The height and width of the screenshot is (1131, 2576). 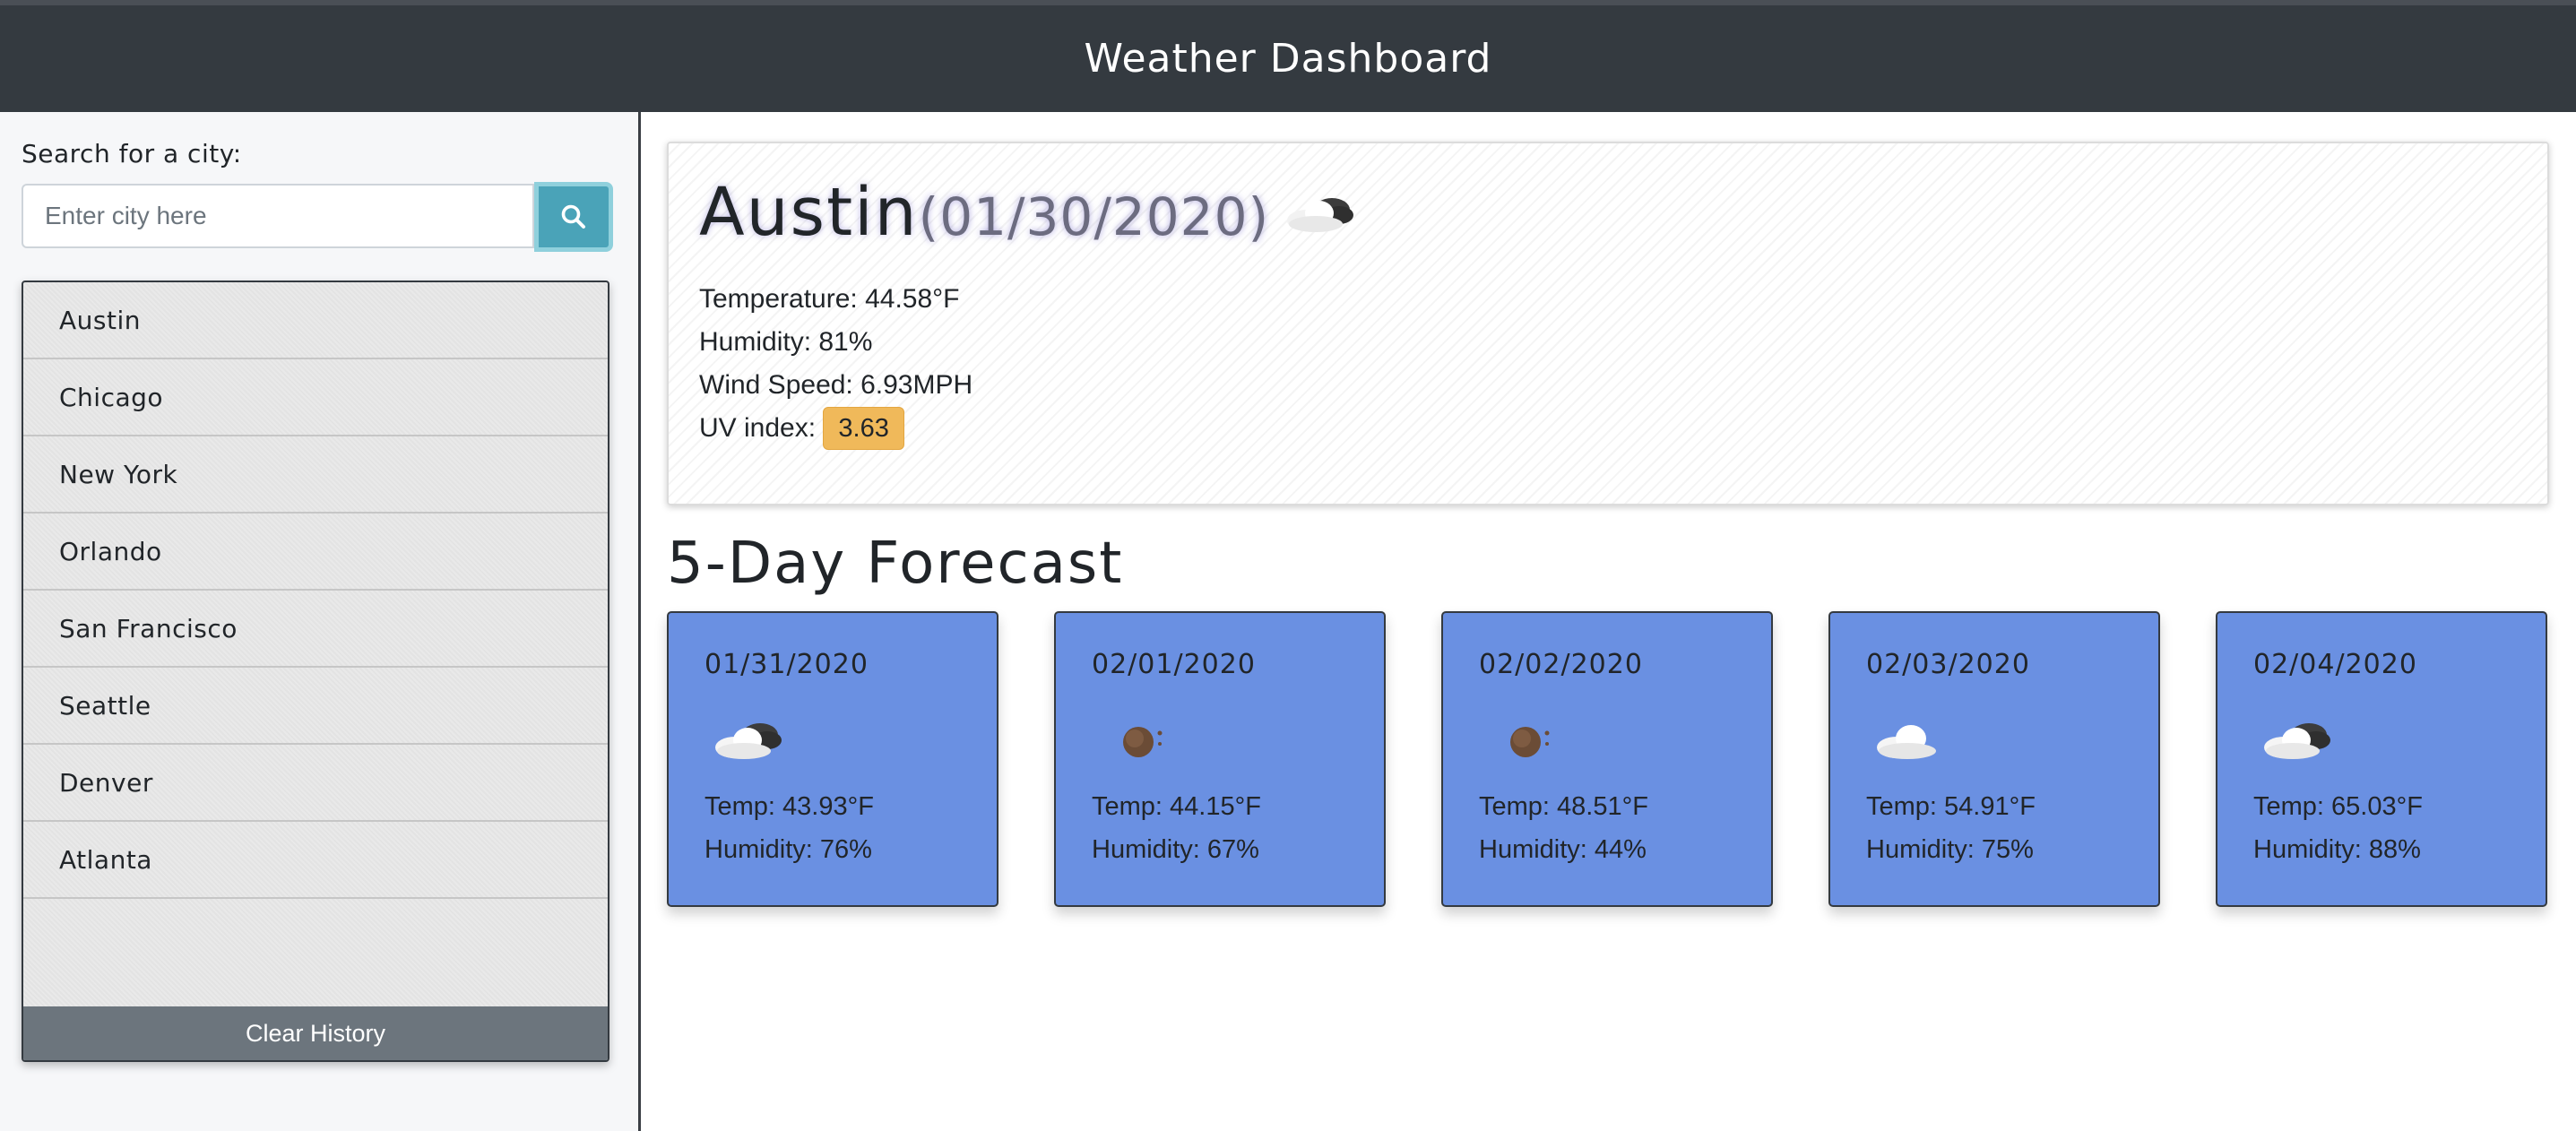 What do you see at coordinates (132, 153) in the screenshot?
I see `search-label: Search for a city:` at bounding box center [132, 153].